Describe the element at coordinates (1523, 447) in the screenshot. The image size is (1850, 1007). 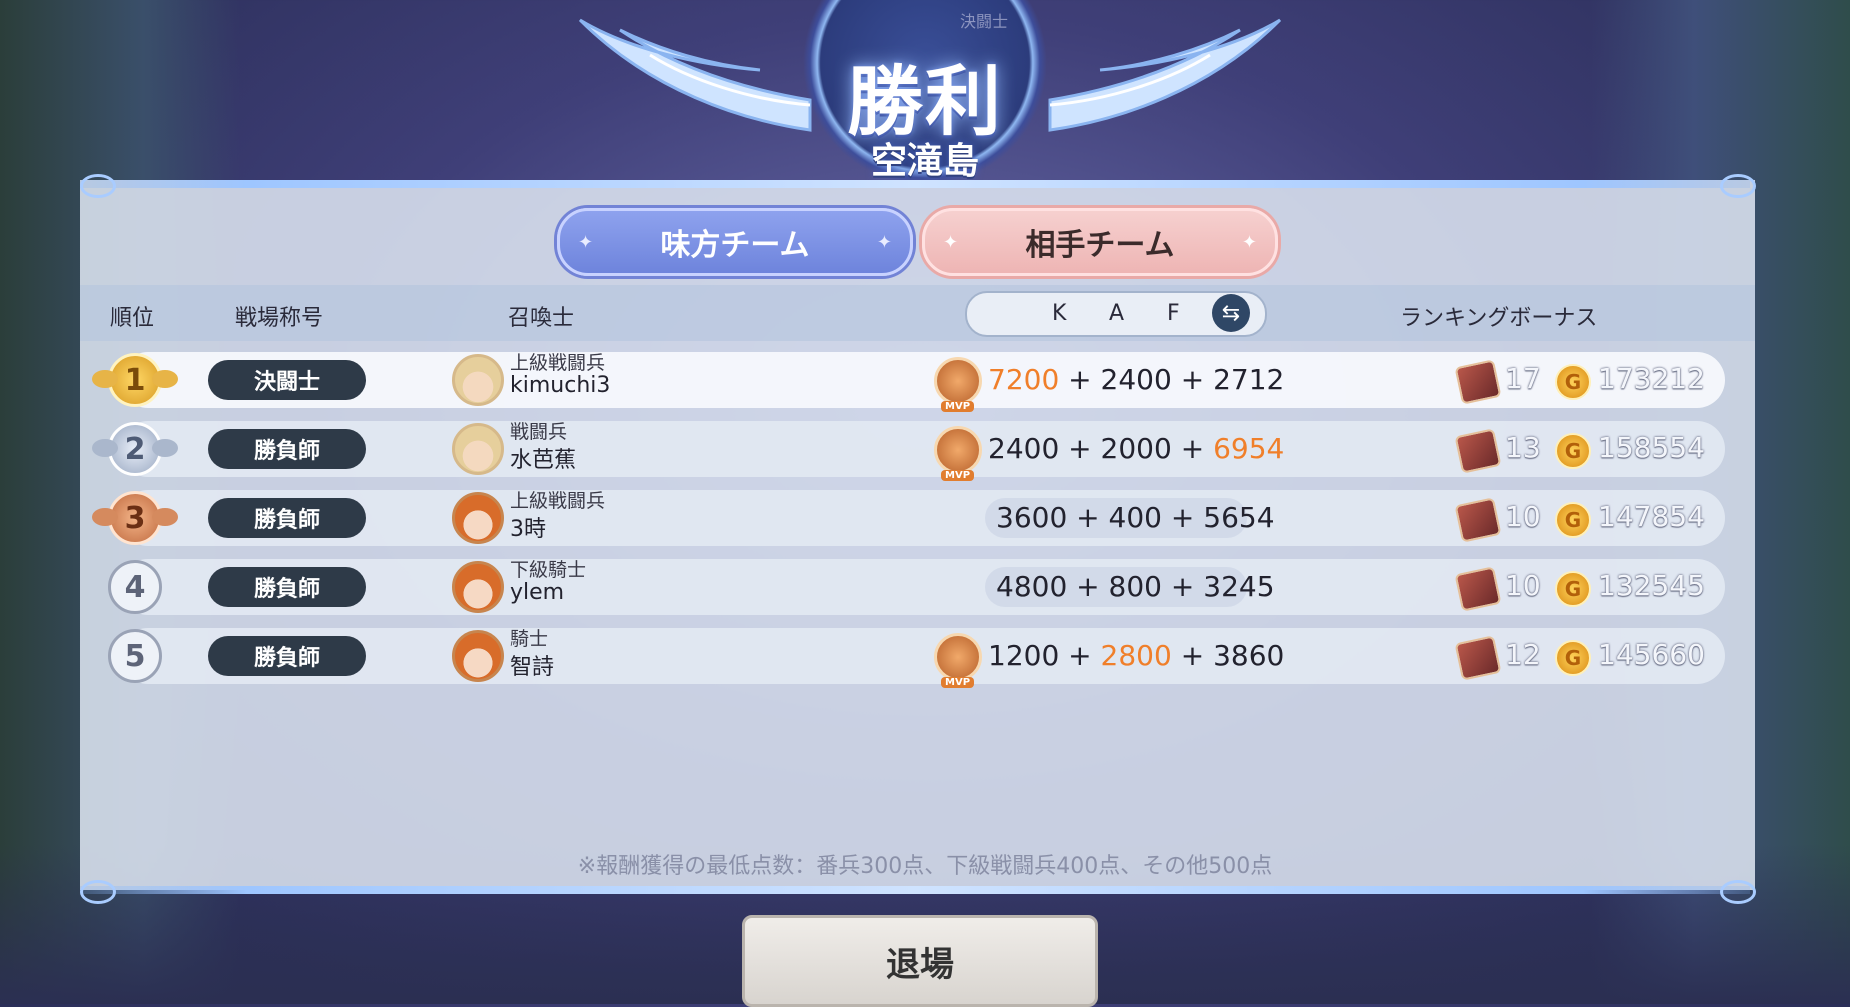
I see `chest-count: 13` at that location.